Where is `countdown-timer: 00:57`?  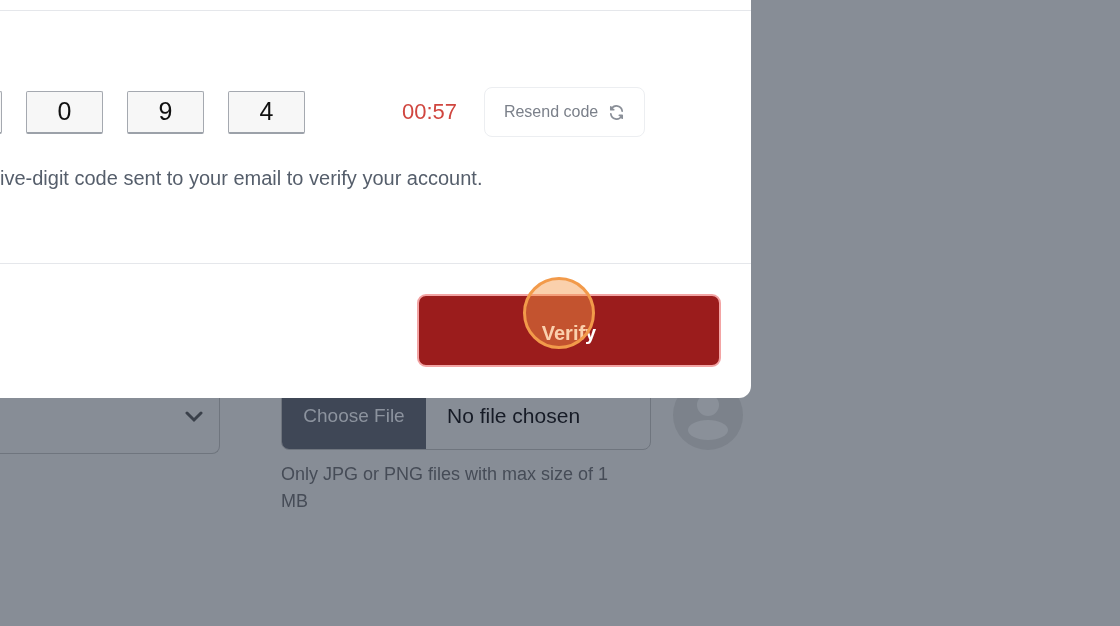 countdown-timer: 00:57 is located at coordinates (430, 112).